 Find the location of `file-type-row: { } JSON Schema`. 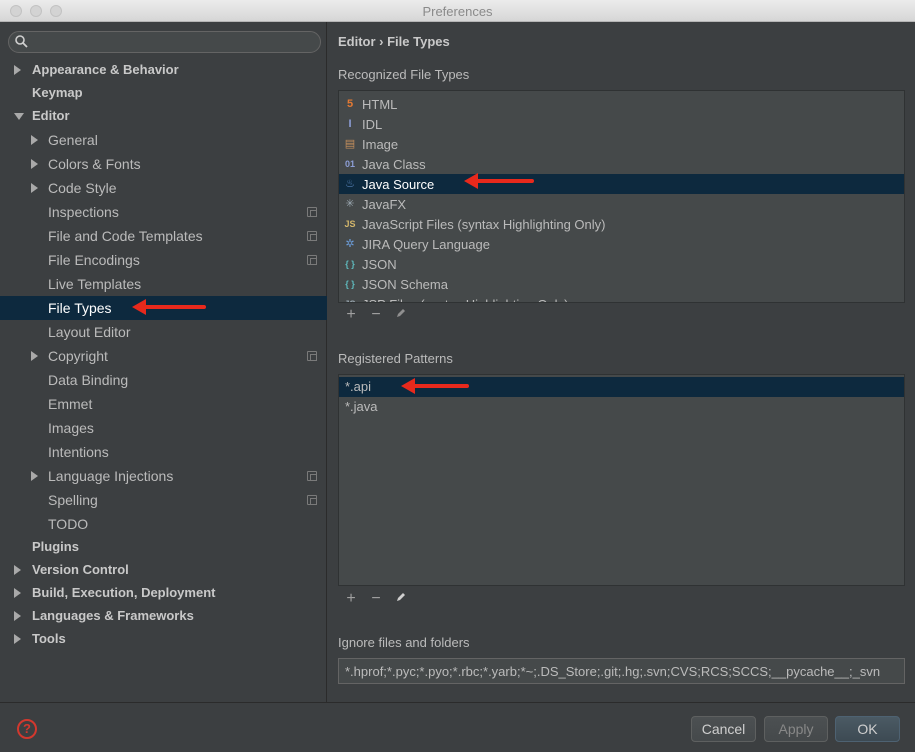

file-type-row: { } JSON Schema is located at coordinates (621, 284).